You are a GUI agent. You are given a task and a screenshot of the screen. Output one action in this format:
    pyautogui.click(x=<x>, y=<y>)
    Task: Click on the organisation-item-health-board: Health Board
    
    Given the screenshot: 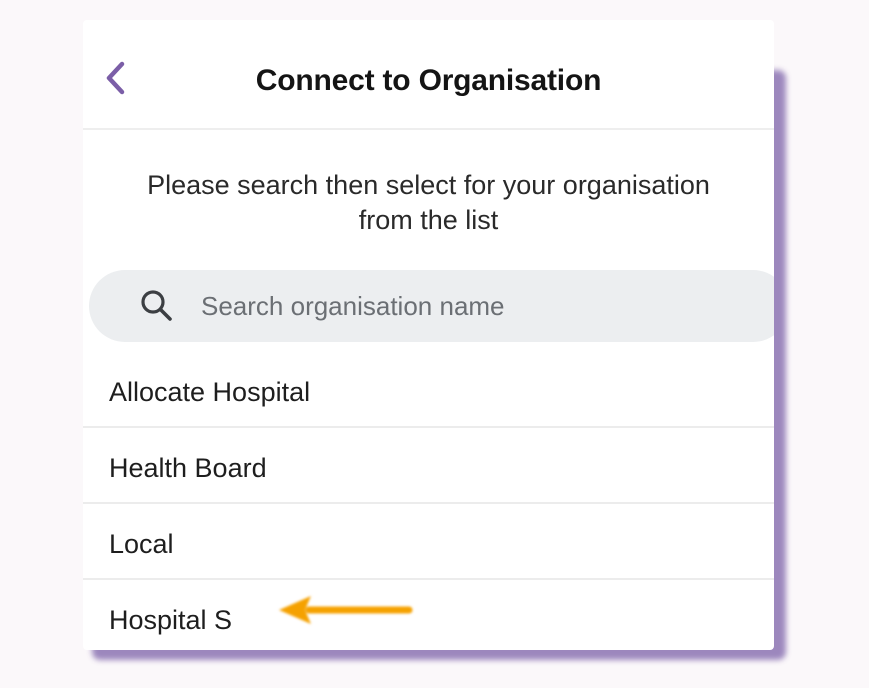 What is the action you would take?
    pyautogui.click(x=428, y=466)
    